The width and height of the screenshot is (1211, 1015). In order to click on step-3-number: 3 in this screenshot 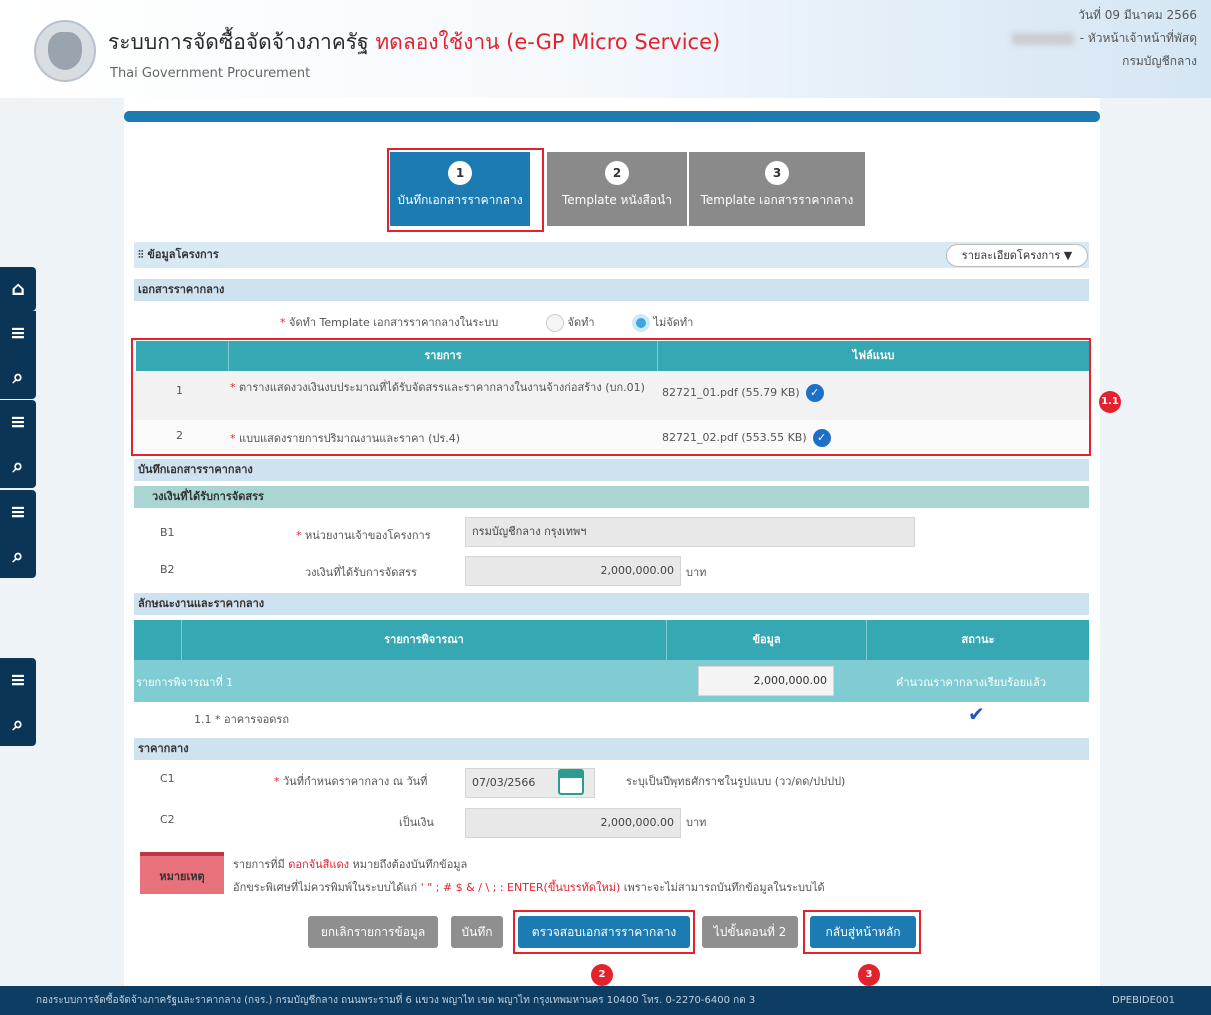, I will do `click(777, 173)`.